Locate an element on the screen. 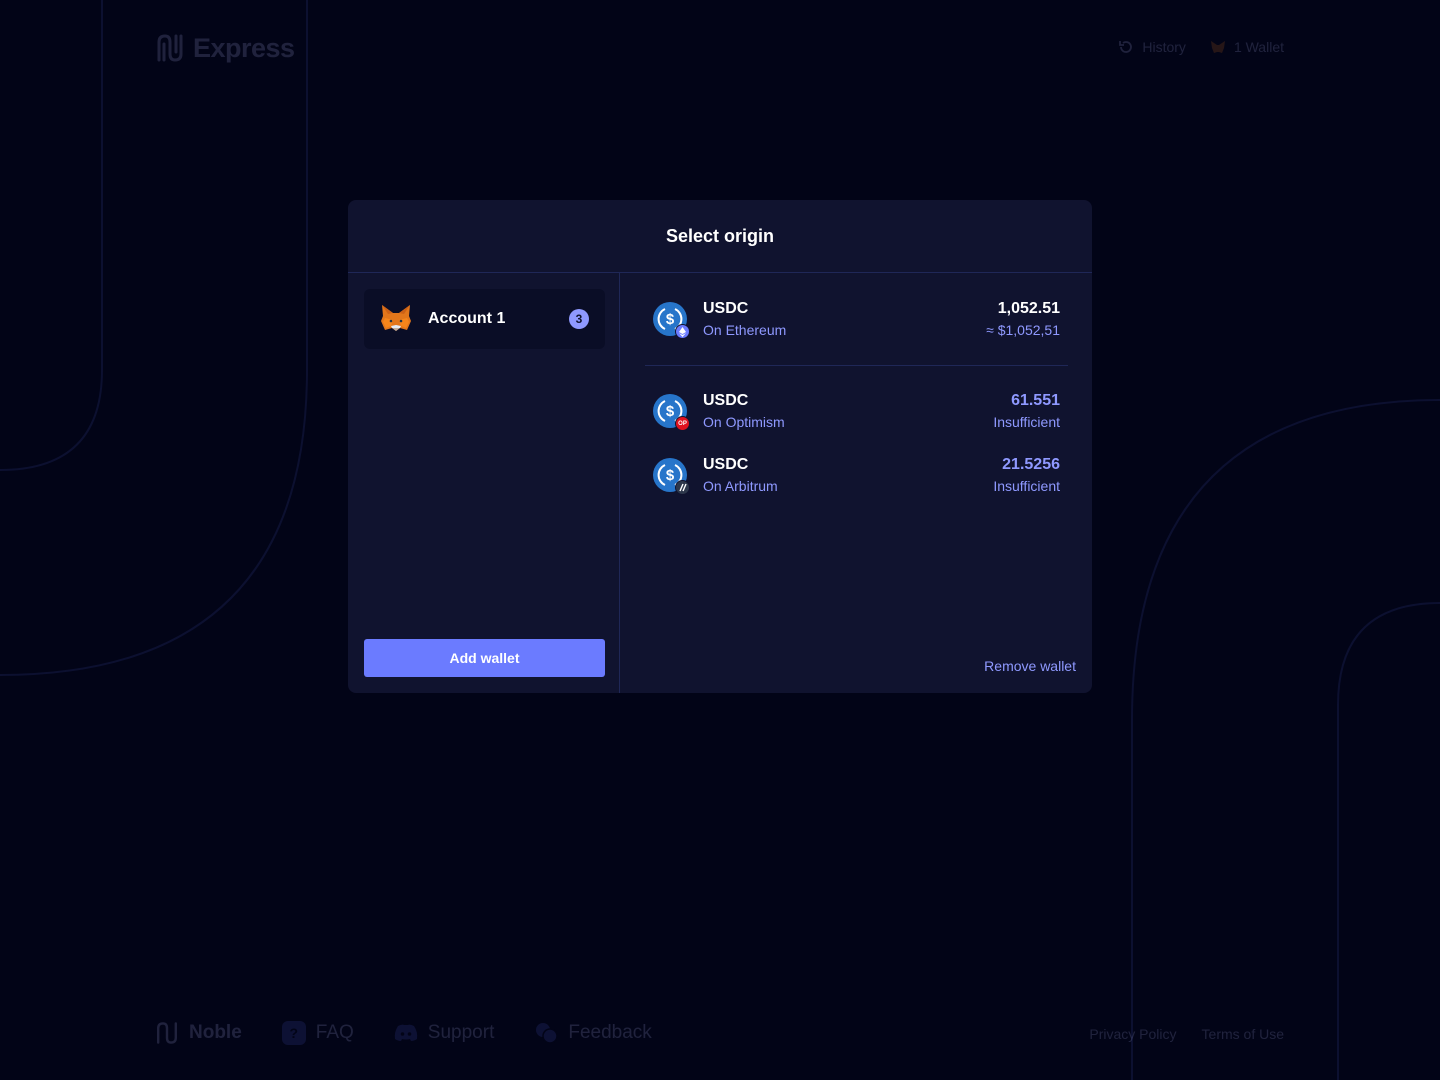  wallet-button: 1 Wallet is located at coordinates (1247, 47).